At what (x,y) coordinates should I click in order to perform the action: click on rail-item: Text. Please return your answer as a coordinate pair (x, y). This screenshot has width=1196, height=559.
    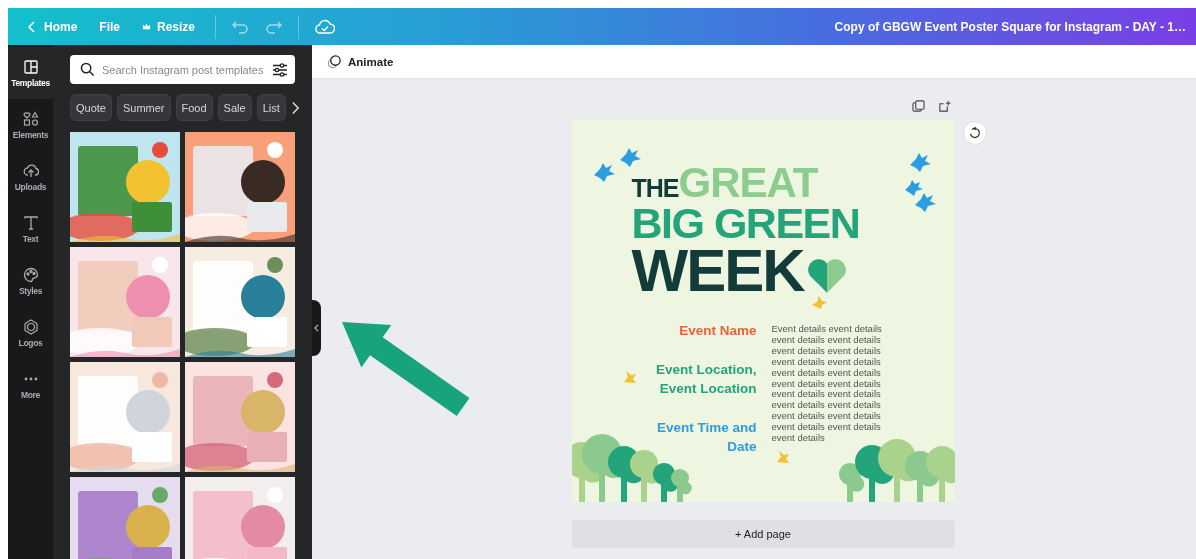
    Looking at the image, I should click on (30, 229).